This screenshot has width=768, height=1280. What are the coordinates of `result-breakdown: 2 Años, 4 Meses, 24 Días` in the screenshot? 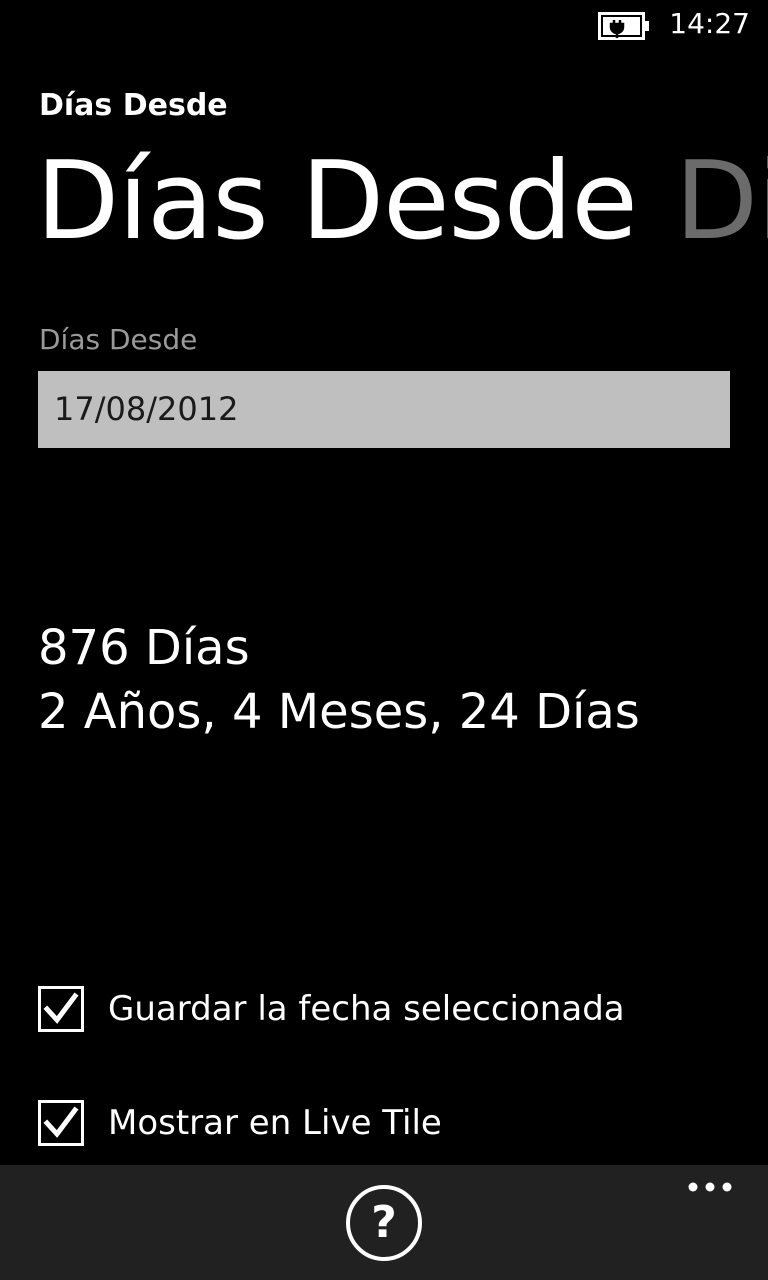 It's located at (339, 712).